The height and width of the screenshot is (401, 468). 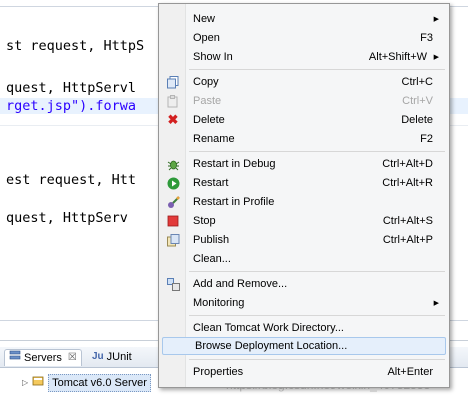 What do you see at coordinates (99, 383) in the screenshot?
I see `server-label: Tomcat v6.0 Server` at bounding box center [99, 383].